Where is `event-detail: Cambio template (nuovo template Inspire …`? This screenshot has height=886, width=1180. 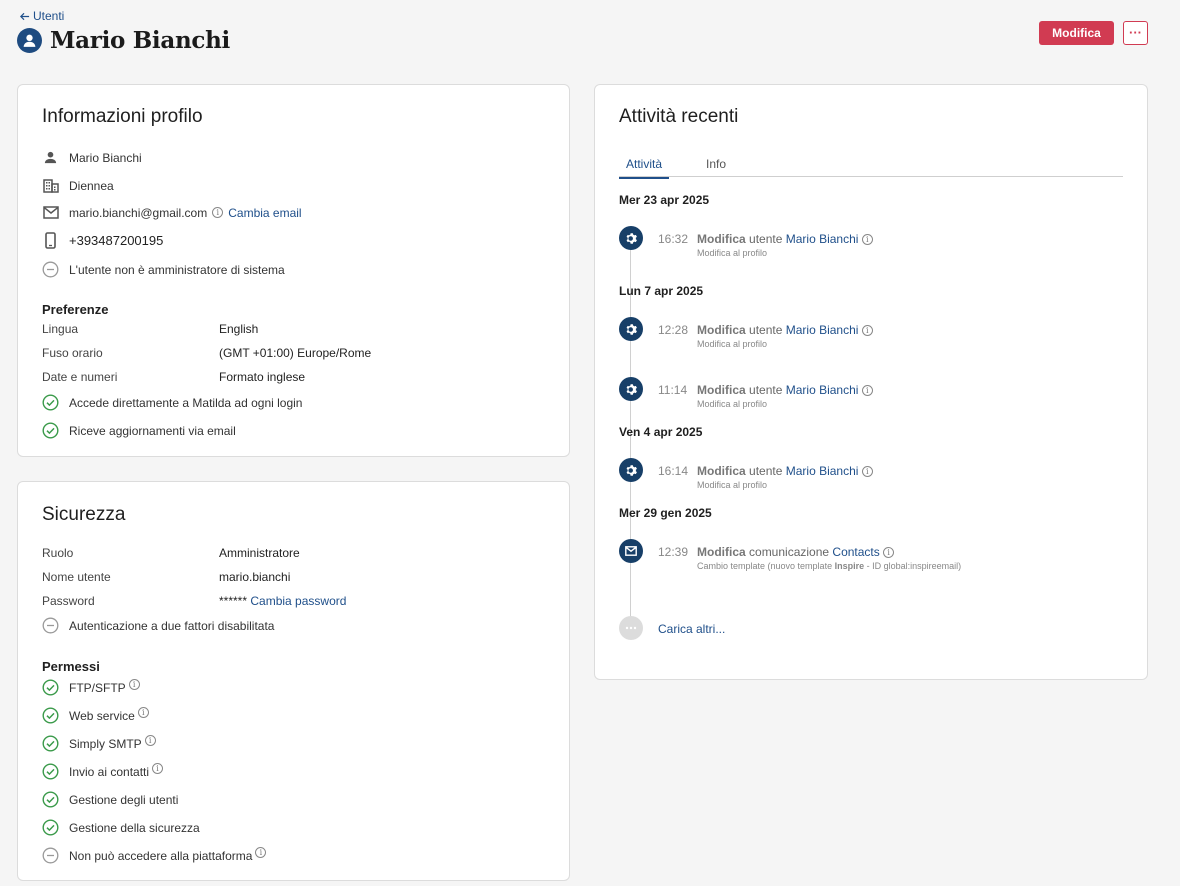 event-detail: Cambio template (nuovo template Inspire … is located at coordinates (829, 566).